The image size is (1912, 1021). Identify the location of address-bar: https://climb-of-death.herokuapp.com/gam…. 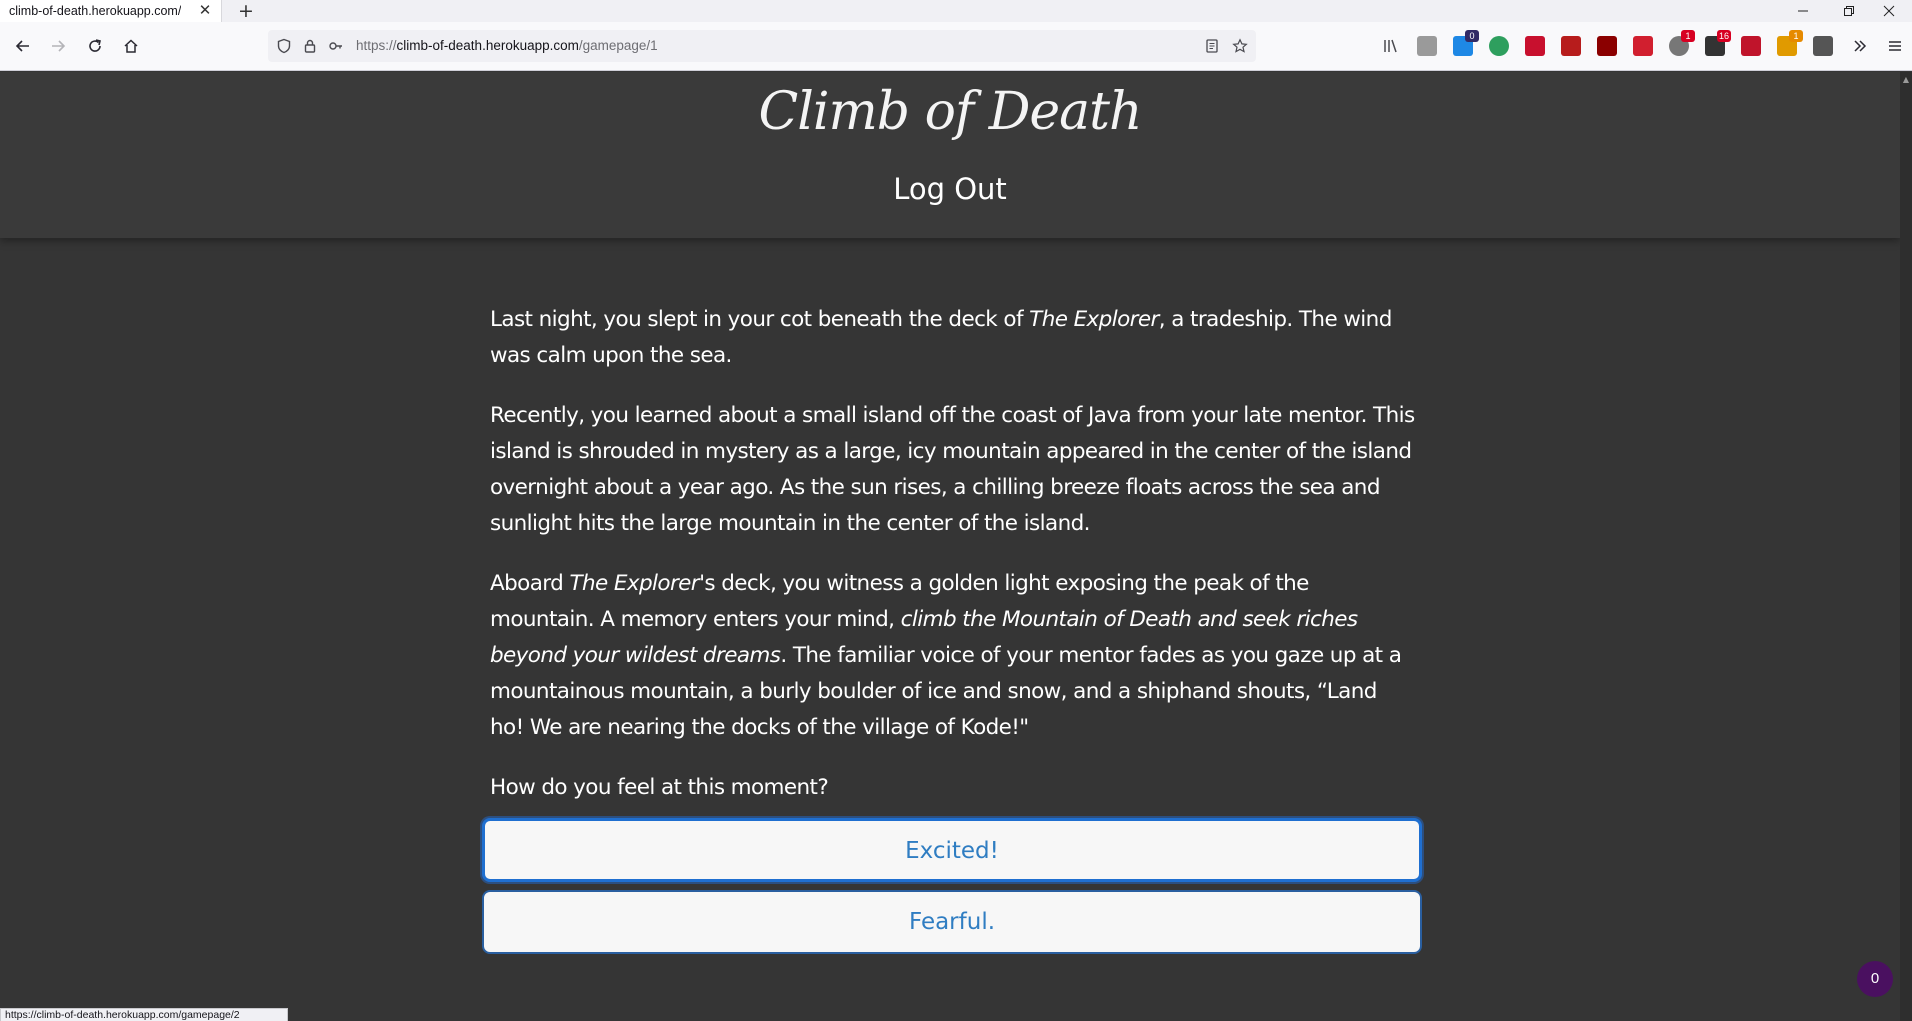
(762, 46).